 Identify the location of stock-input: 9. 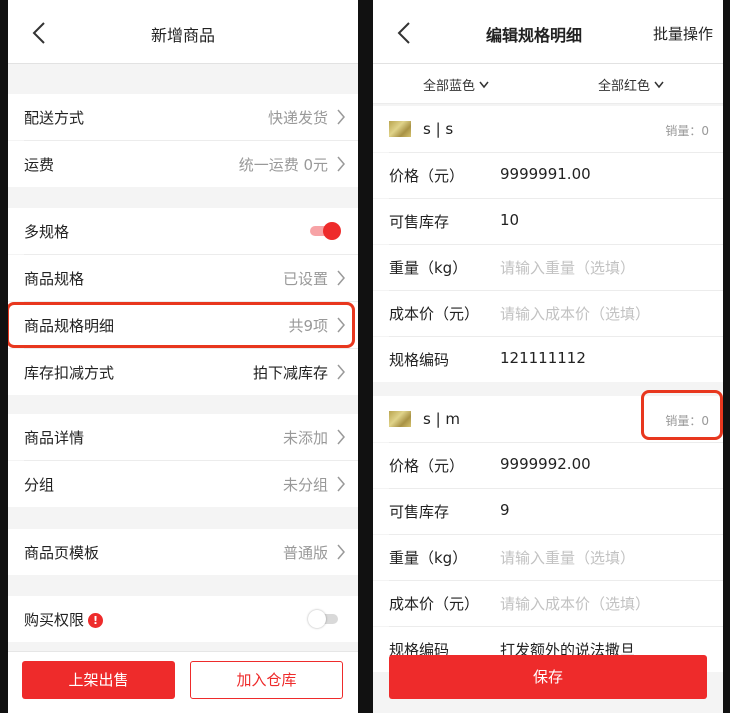
(505, 510).